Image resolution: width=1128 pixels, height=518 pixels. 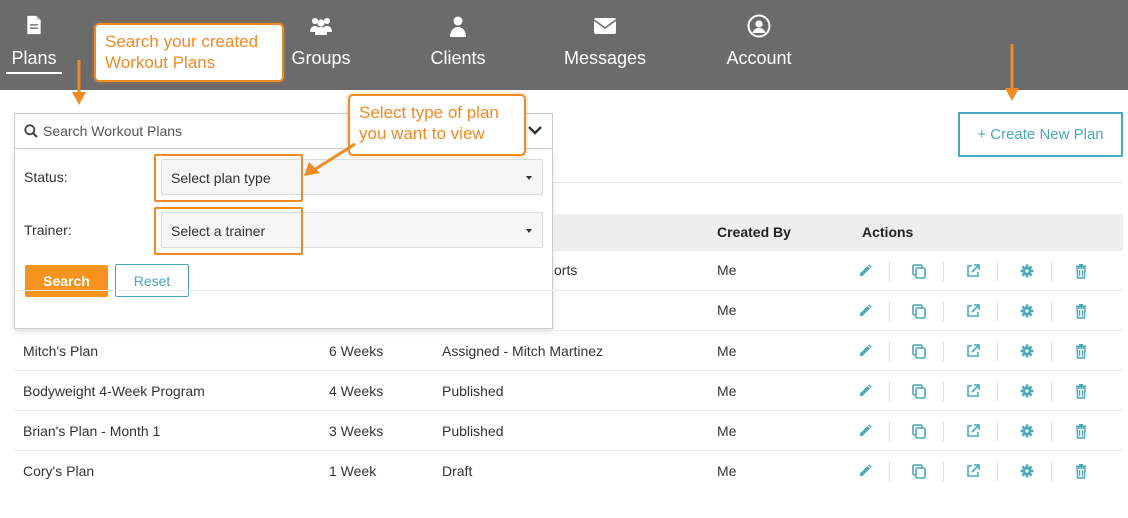 What do you see at coordinates (429, 123) in the screenshot?
I see `callout-plan-type-text: Select type of plan you want to view` at bounding box center [429, 123].